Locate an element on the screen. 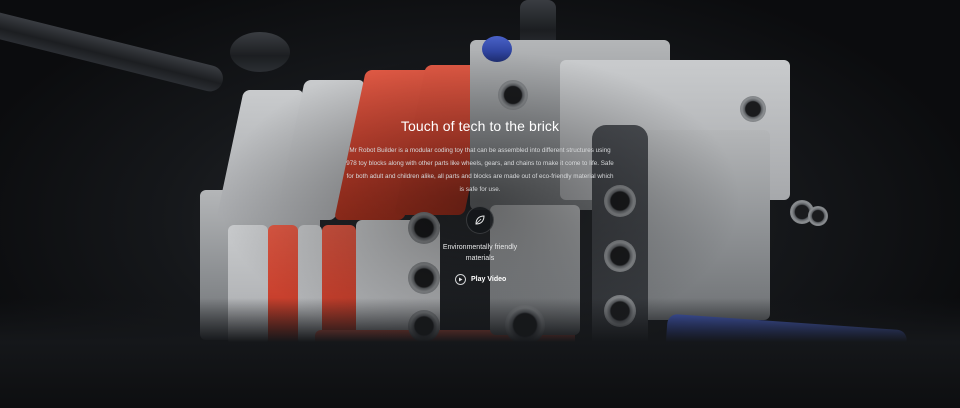 Image resolution: width=960 pixels, height=408 pixels. hero-title: Touch of tech to the brick is located at coordinates (480, 126).